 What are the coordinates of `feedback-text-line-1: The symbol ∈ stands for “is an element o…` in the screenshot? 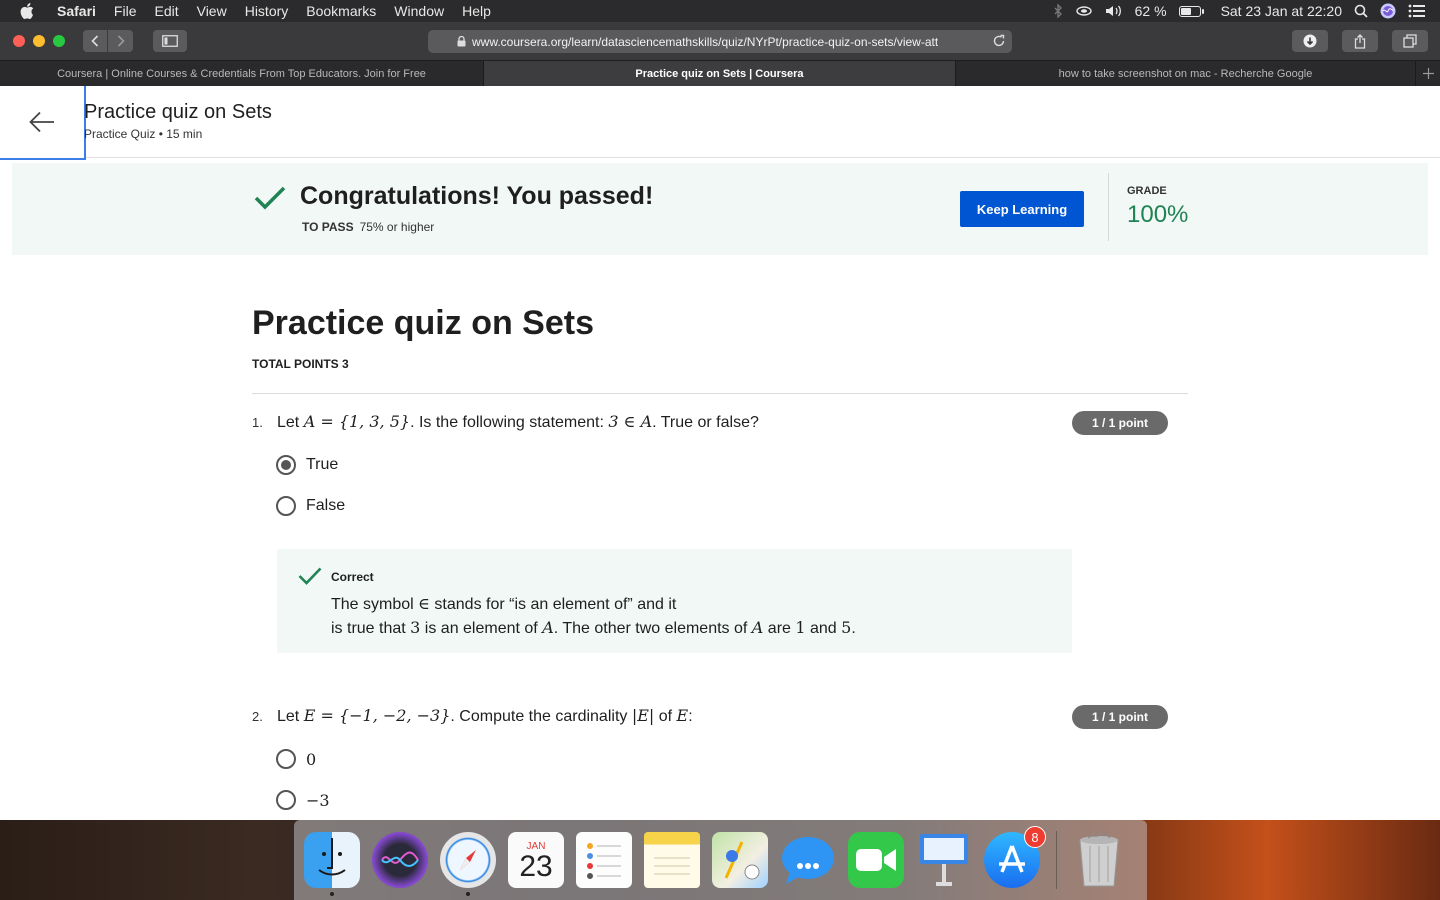 It's located at (503, 604).